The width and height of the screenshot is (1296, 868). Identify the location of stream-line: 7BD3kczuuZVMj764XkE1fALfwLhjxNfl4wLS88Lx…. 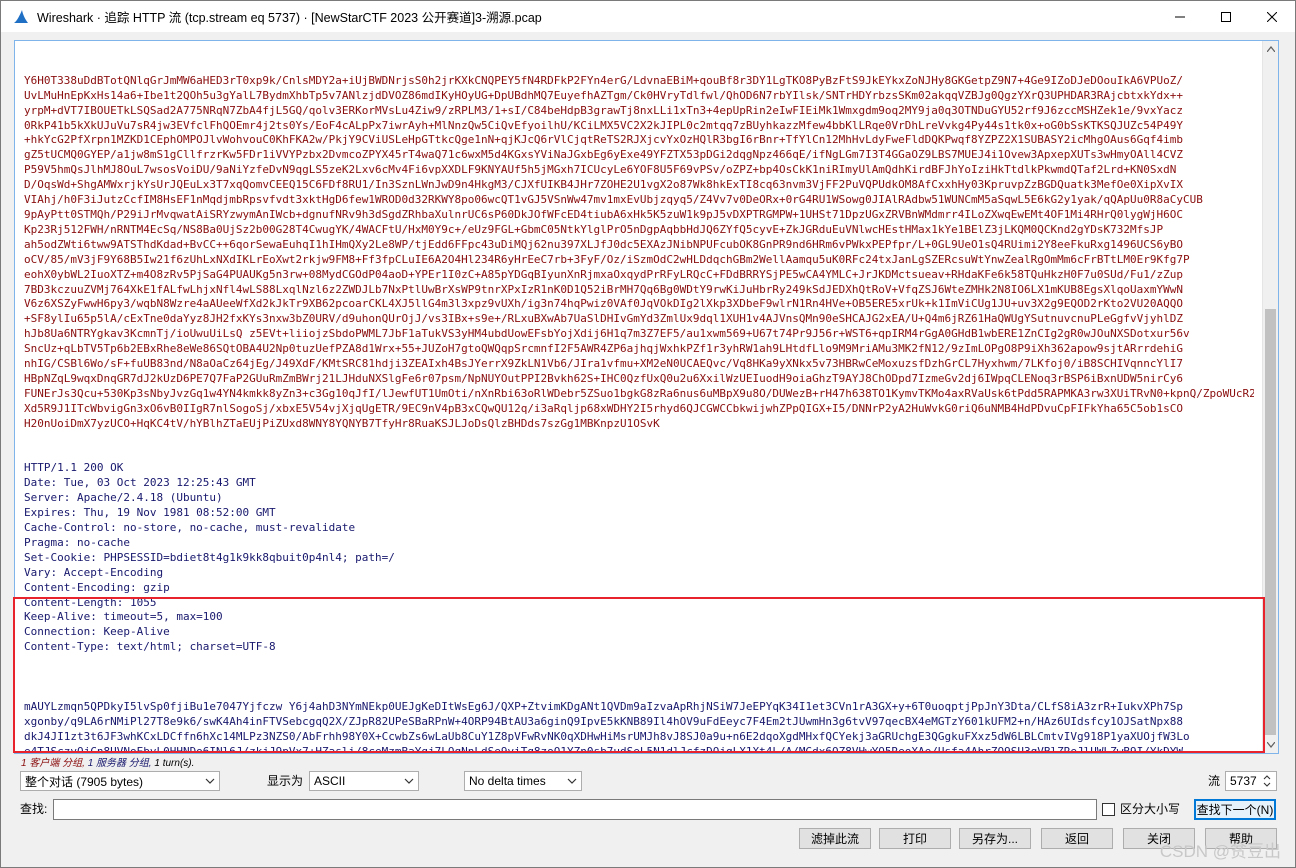
(603, 289).